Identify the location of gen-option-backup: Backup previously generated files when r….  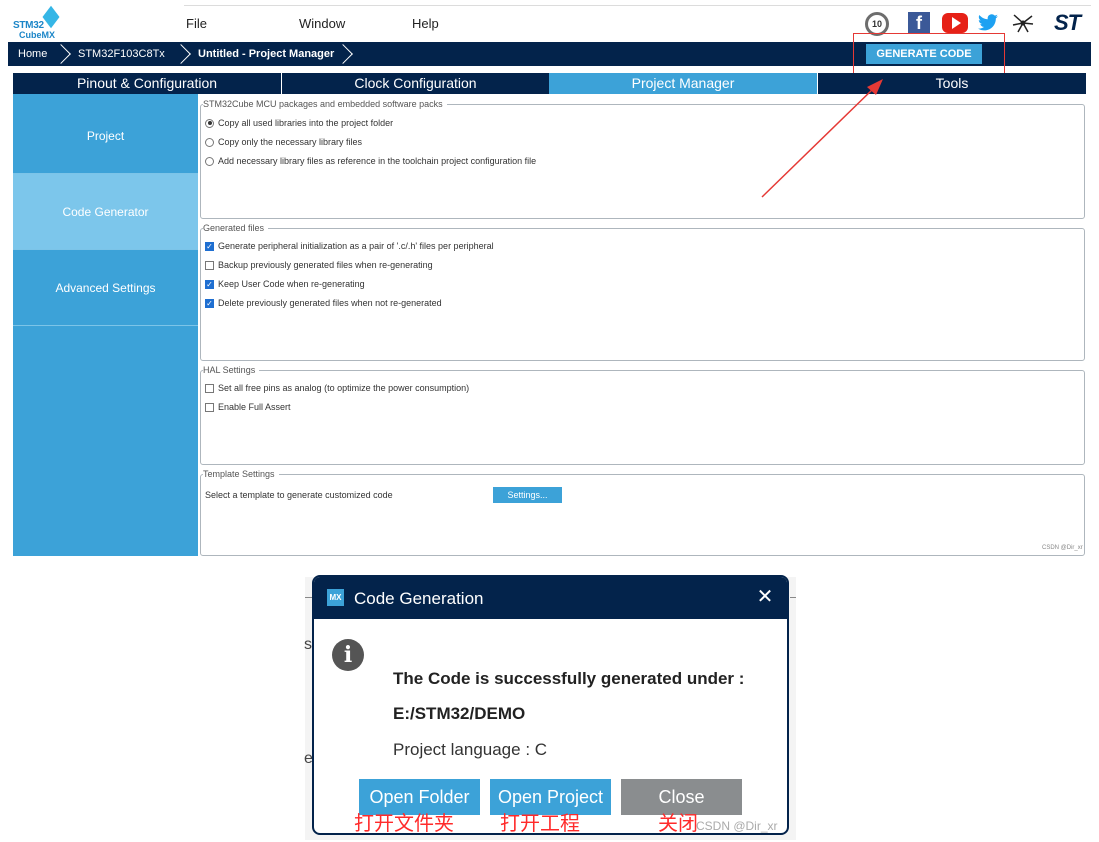
(319, 265).